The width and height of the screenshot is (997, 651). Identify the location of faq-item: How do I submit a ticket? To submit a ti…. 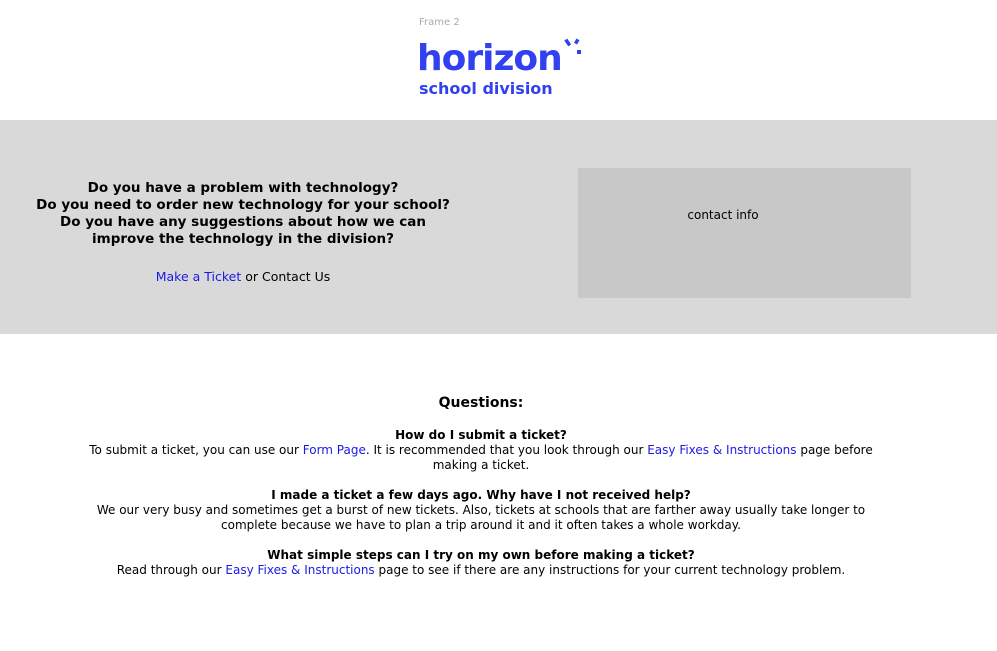
(481, 450).